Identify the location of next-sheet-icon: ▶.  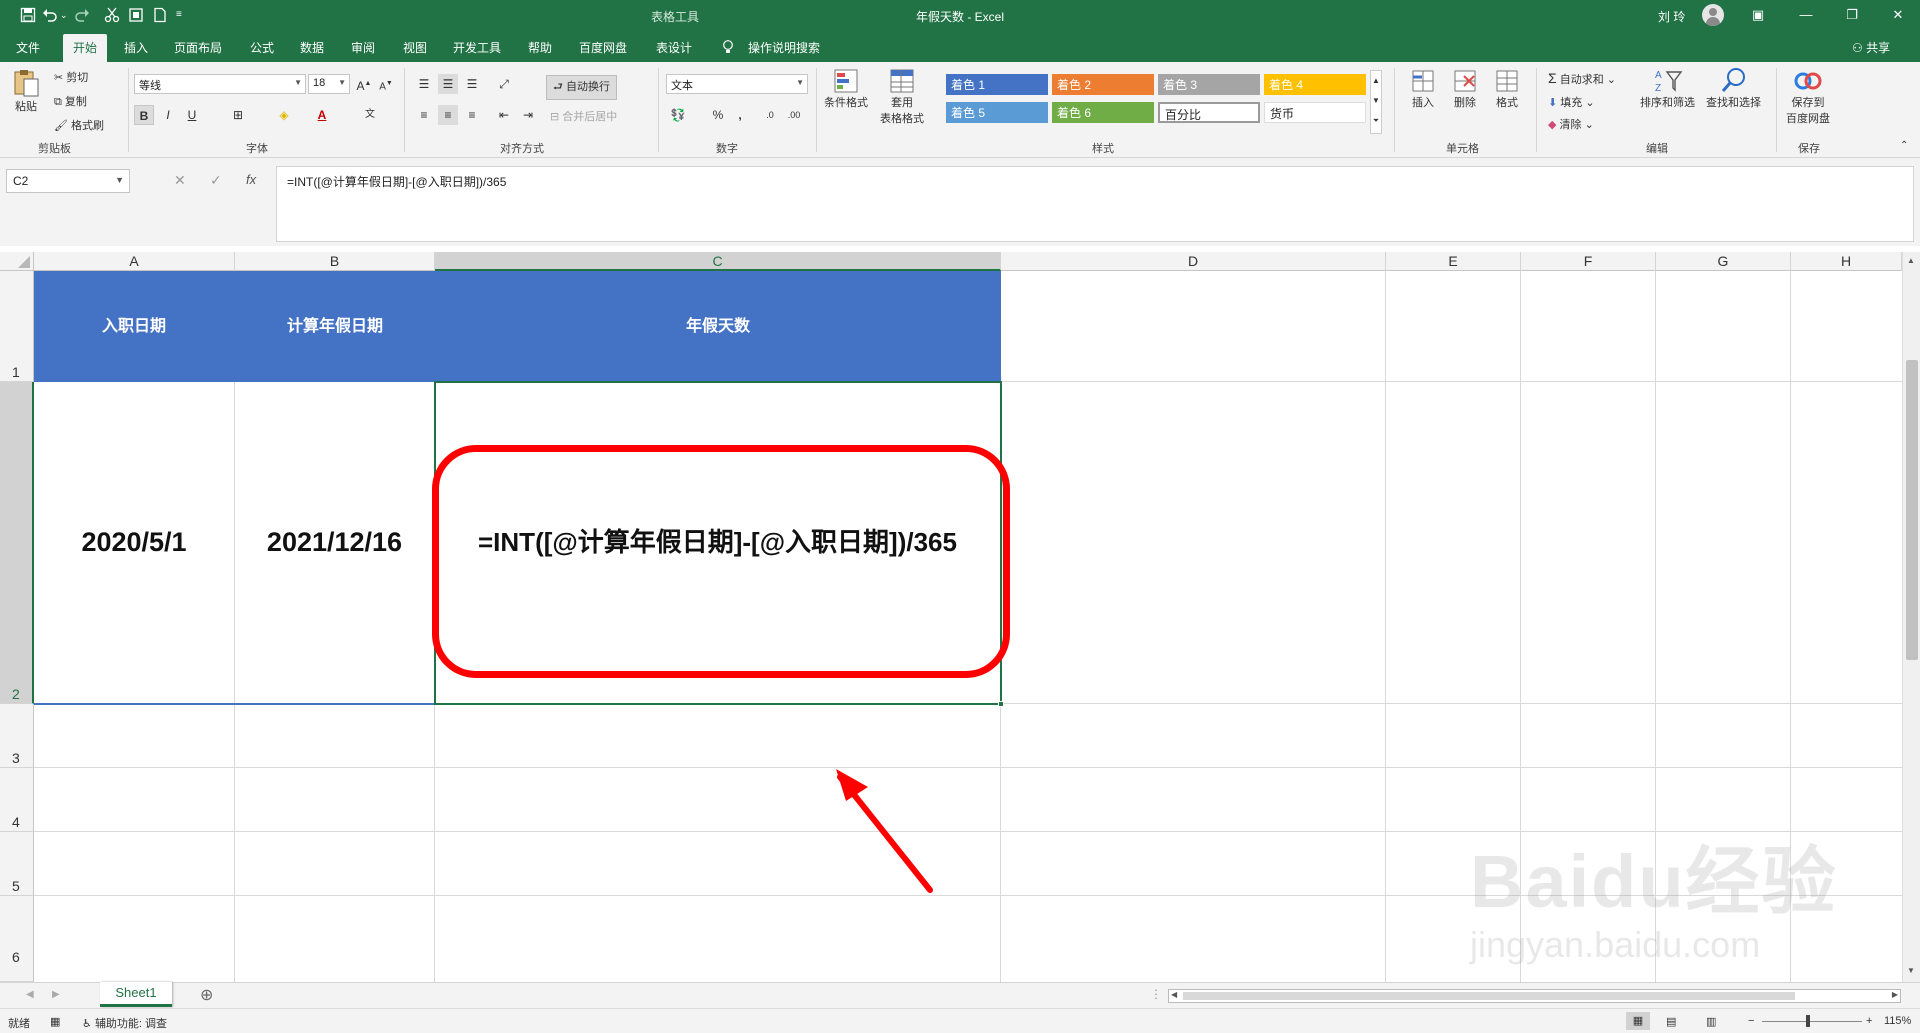
(56, 994).